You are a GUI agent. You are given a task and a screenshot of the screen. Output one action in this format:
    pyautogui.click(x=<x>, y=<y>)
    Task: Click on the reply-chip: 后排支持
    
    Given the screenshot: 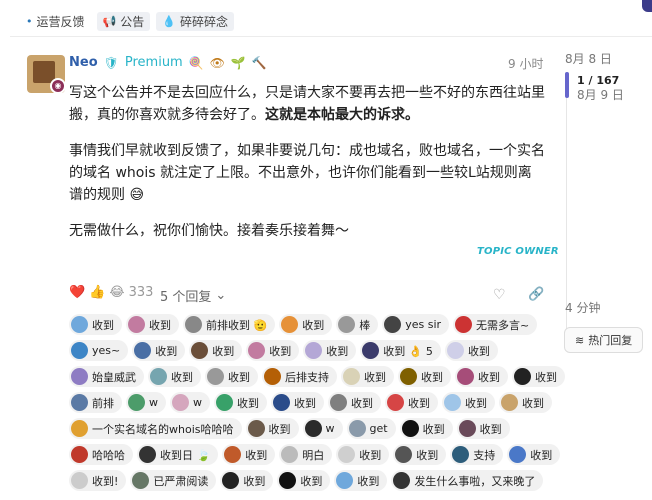 What is the action you would take?
    pyautogui.click(x=299, y=376)
    